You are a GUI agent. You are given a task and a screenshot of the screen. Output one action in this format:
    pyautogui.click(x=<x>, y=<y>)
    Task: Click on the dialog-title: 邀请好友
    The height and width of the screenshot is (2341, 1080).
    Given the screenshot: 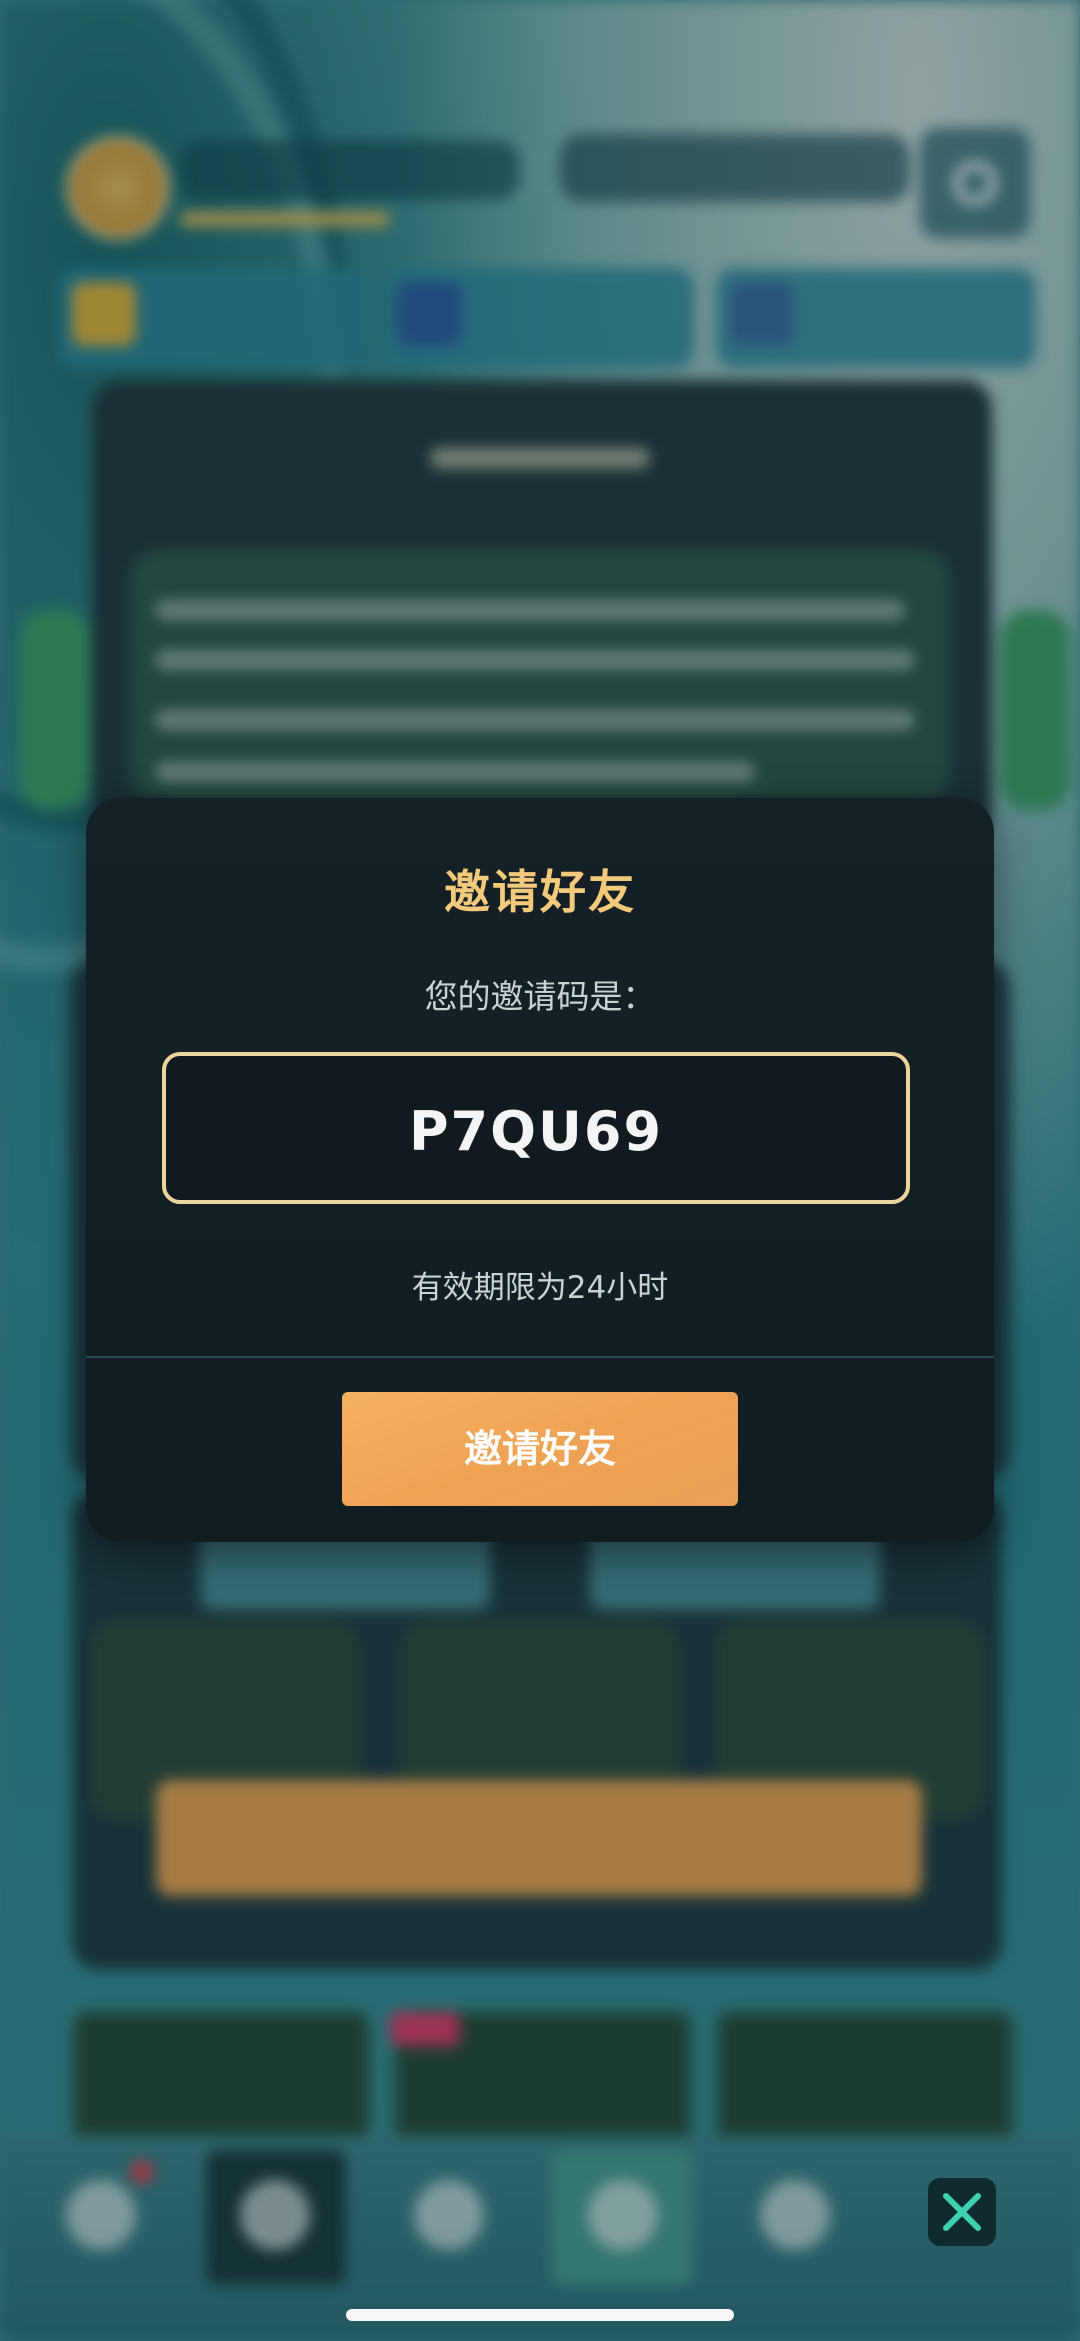 What is the action you would take?
    pyautogui.click(x=540, y=892)
    